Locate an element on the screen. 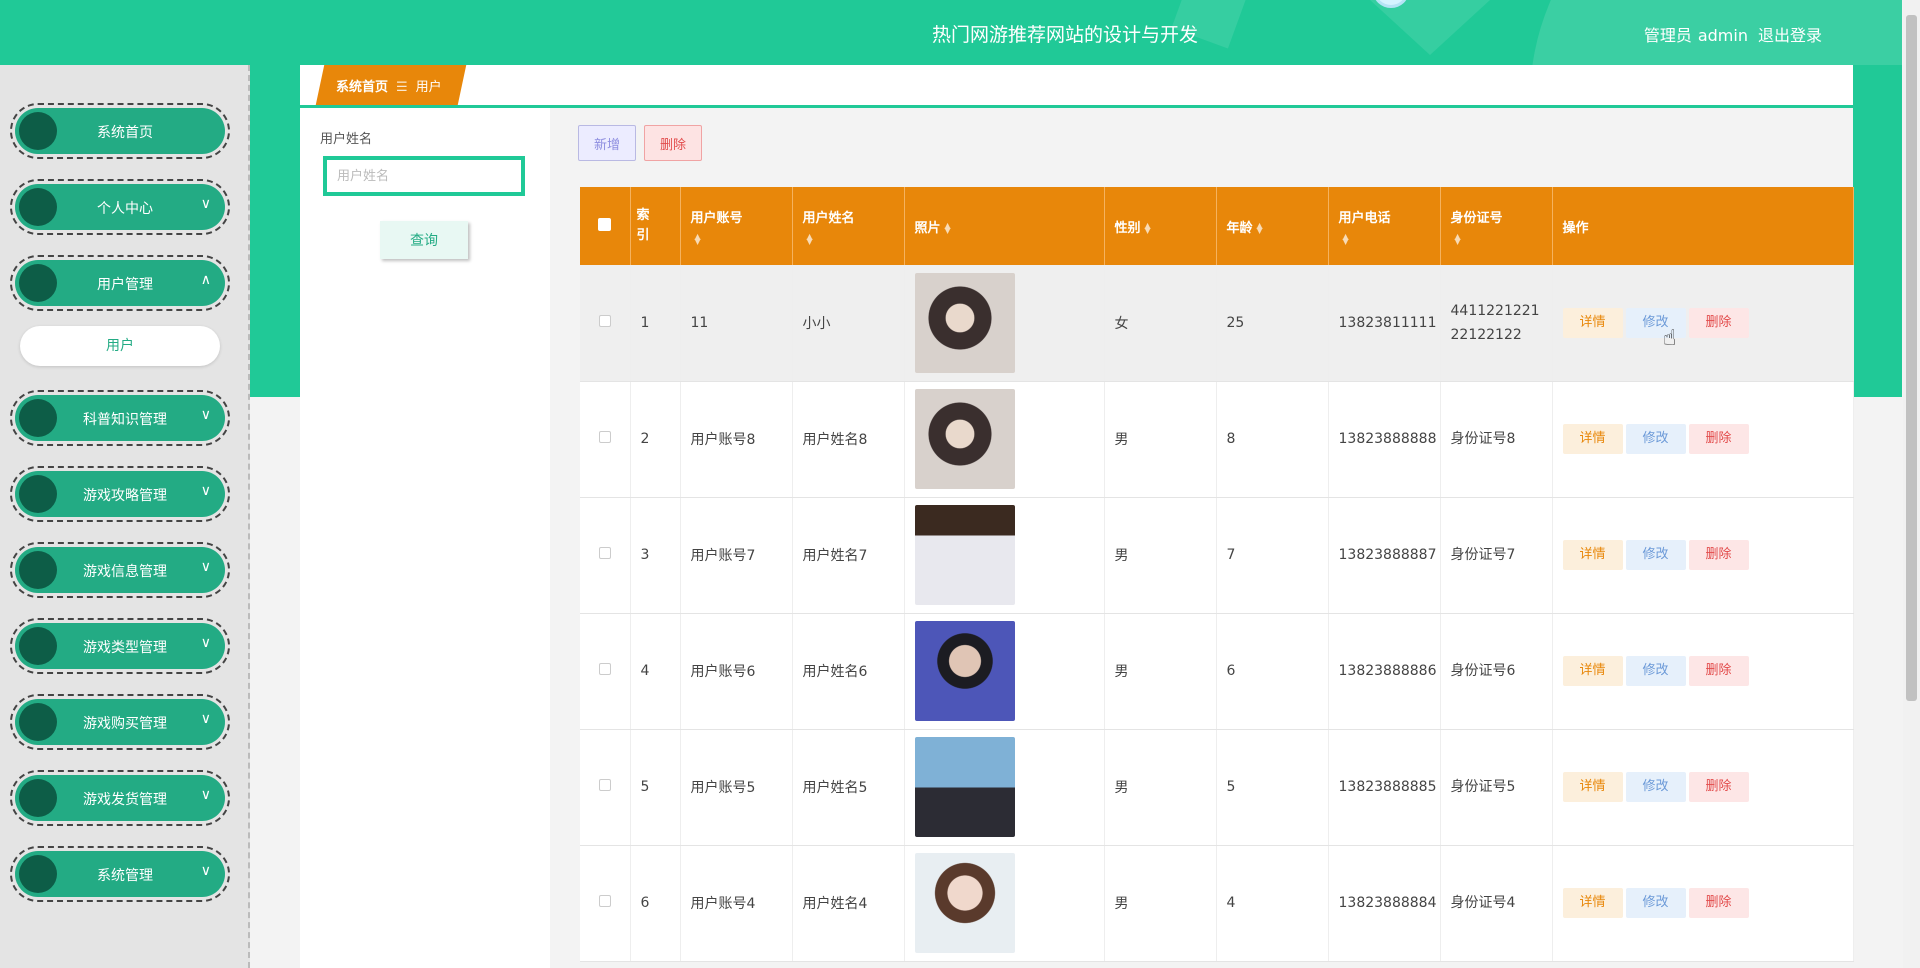 The height and width of the screenshot is (968, 1920). sidebar-subitem-user: 用户 is located at coordinates (120, 346).